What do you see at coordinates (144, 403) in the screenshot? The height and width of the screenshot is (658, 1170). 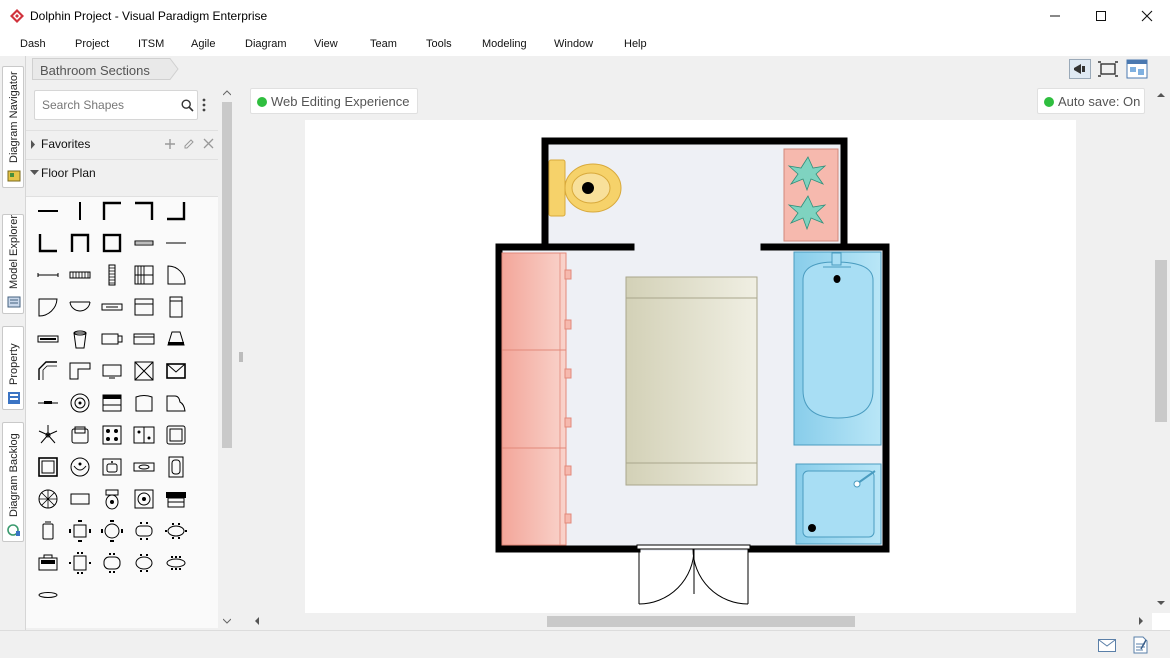 I see `shape-armchair` at bounding box center [144, 403].